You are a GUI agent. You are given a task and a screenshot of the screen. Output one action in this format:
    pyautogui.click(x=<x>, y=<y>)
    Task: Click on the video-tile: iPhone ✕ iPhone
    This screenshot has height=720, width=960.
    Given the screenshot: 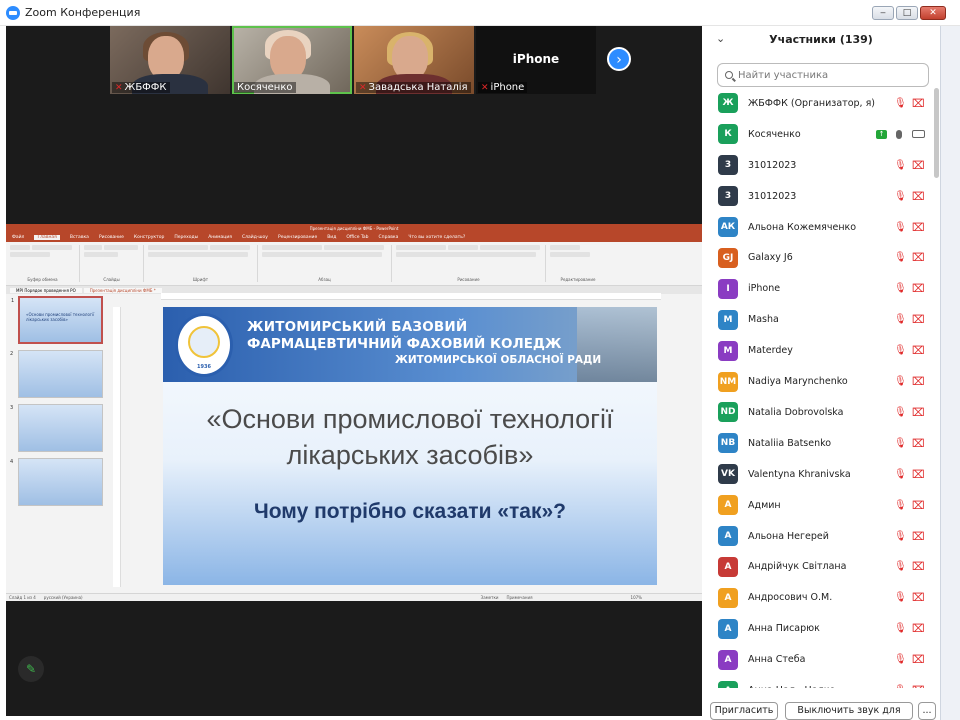 What is the action you would take?
    pyautogui.click(x=536, y=60)
    